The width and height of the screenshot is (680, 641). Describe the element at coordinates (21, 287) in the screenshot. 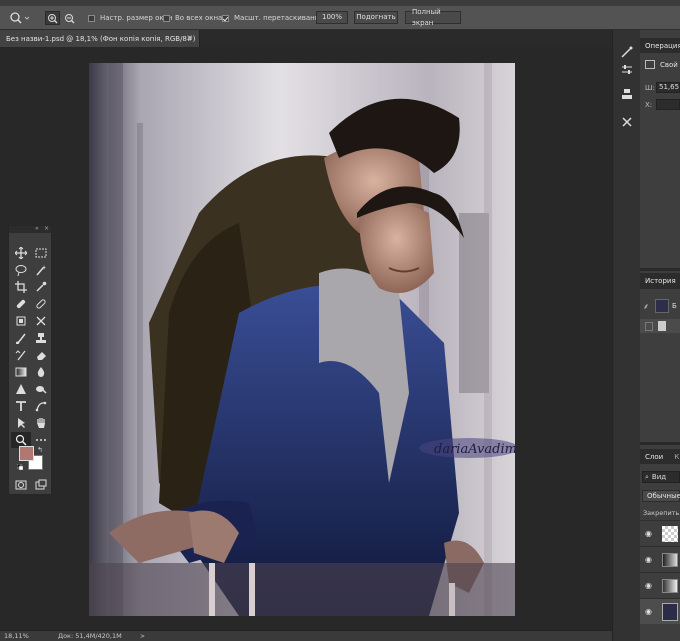

I see `crop-tool-icon` at that location.